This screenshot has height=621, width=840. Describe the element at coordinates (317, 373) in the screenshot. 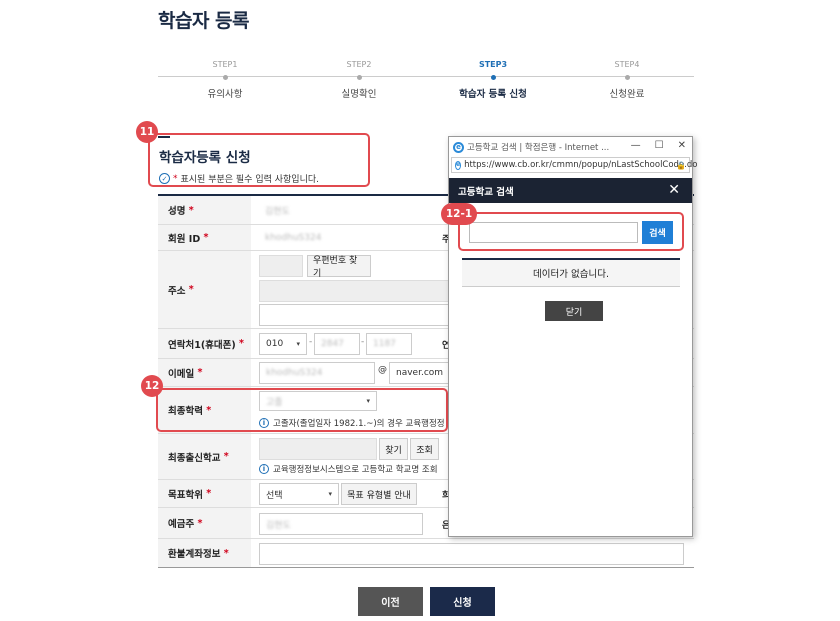

I see `email-local-input: khodhuS324` at that location.